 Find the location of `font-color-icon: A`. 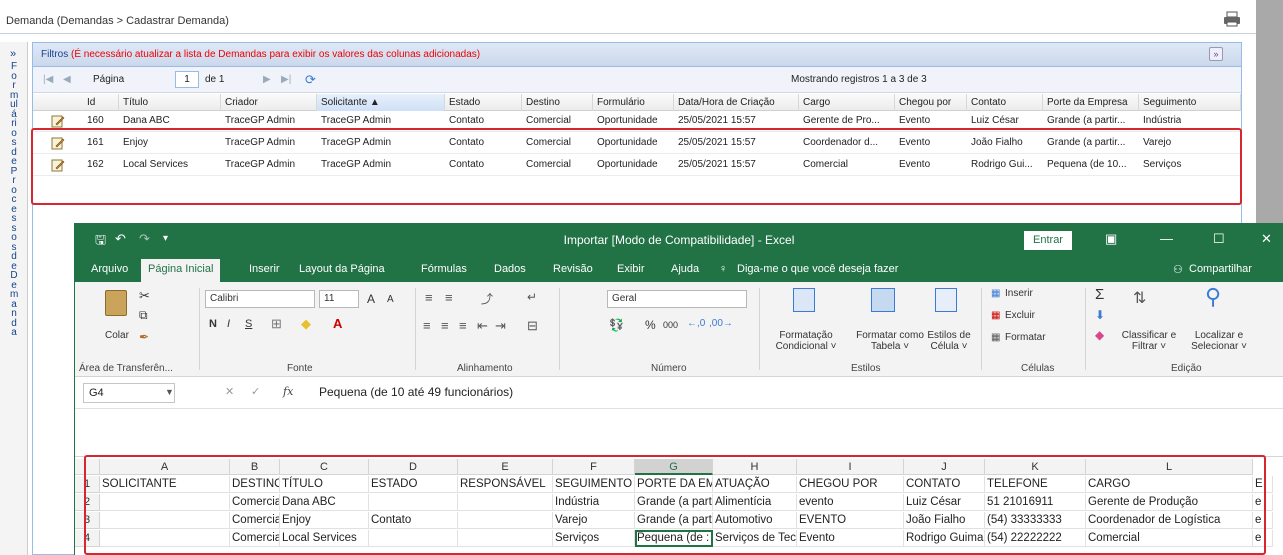

font-color-icon: A is located at coordinates (337, 323).